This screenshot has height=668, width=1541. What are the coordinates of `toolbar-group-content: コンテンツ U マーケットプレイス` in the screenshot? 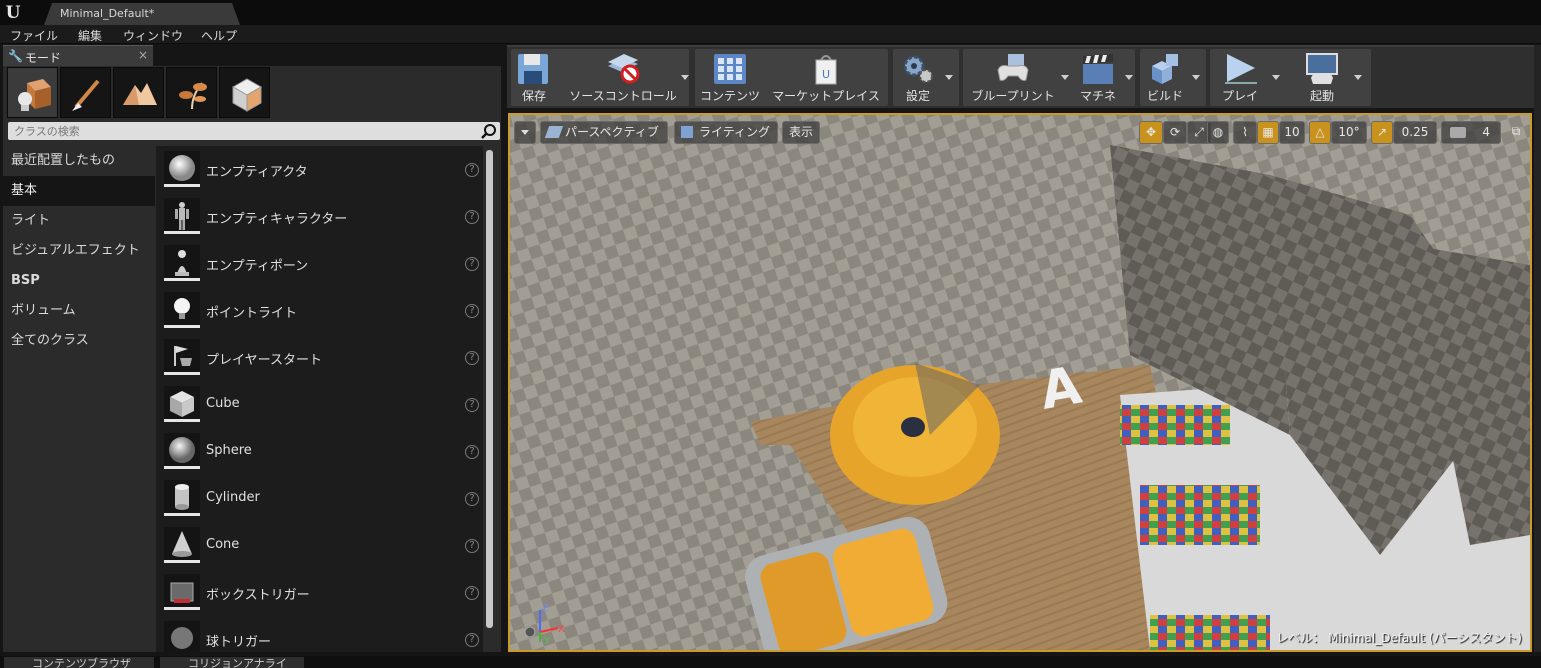 It's located at (791, 77).